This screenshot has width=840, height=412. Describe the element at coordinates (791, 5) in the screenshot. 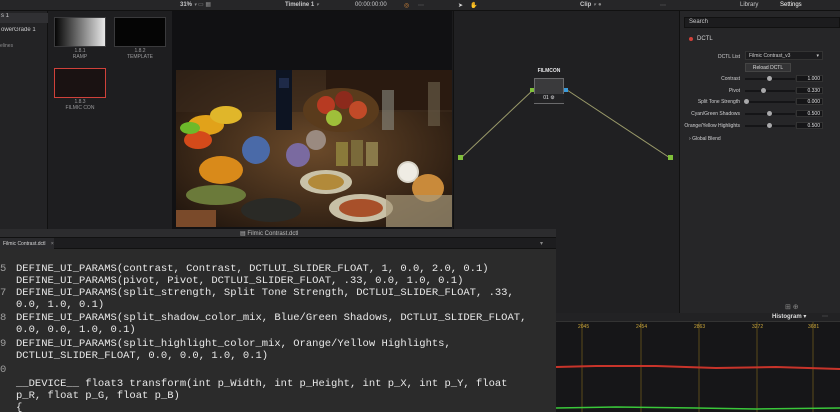

I see `tab-settings: Settings` at that location.